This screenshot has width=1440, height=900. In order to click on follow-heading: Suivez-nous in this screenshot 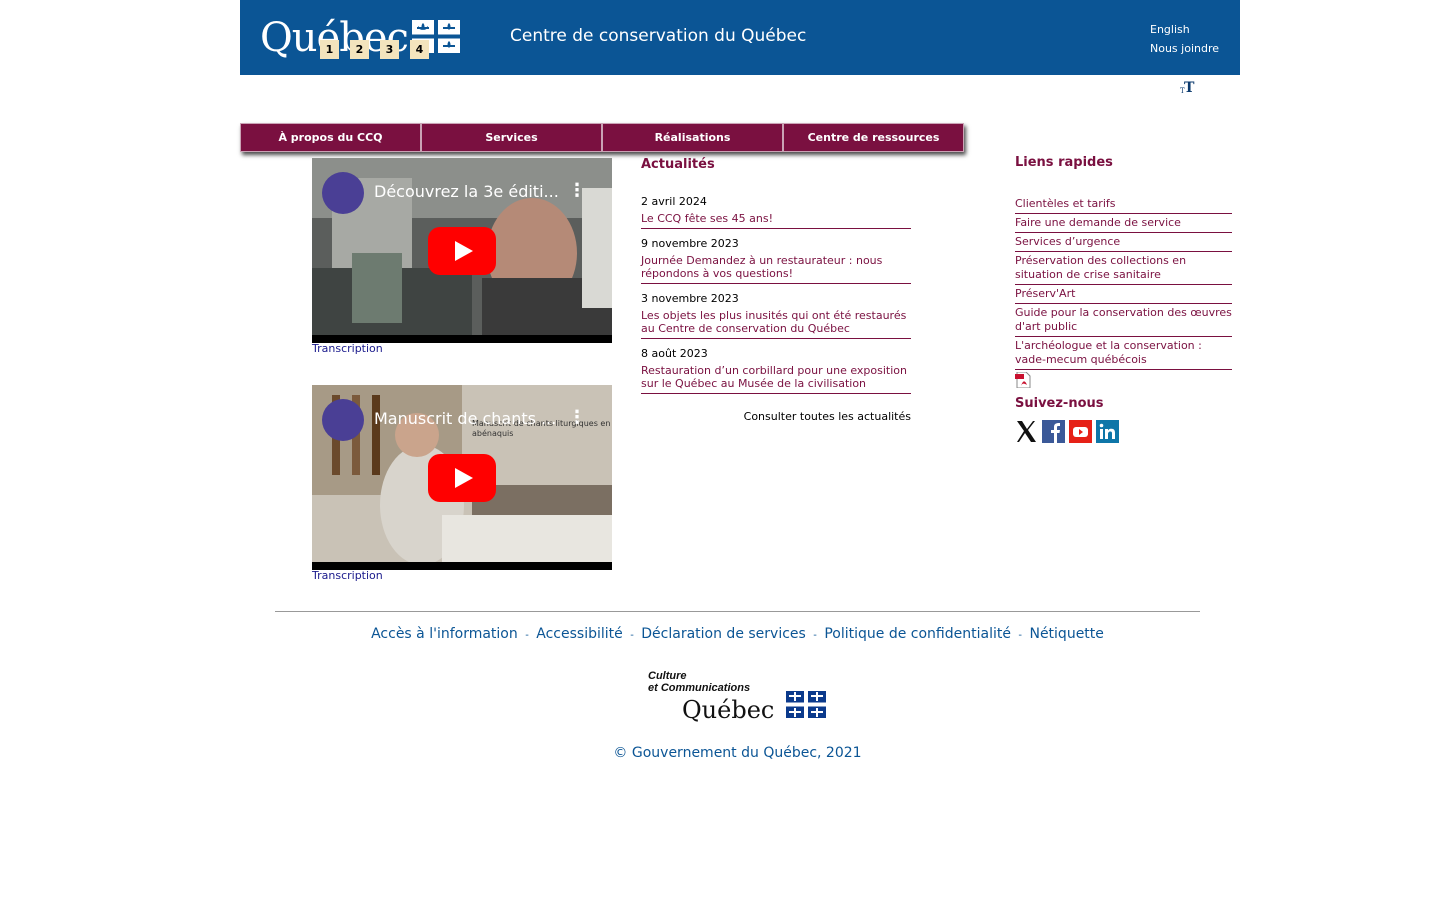, I will do `click(1059, 403)`.